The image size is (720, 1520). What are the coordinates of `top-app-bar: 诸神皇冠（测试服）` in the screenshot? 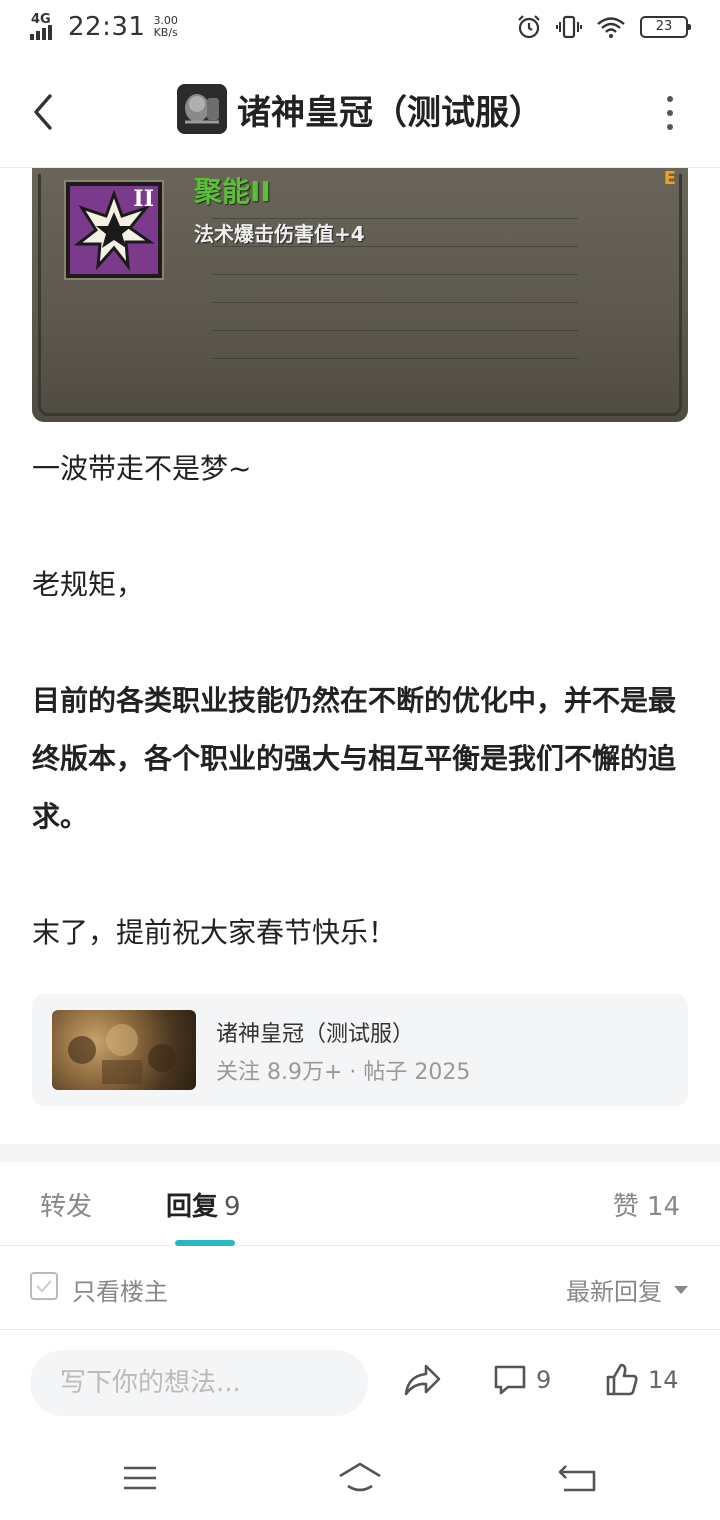 It's located at (360, 112).